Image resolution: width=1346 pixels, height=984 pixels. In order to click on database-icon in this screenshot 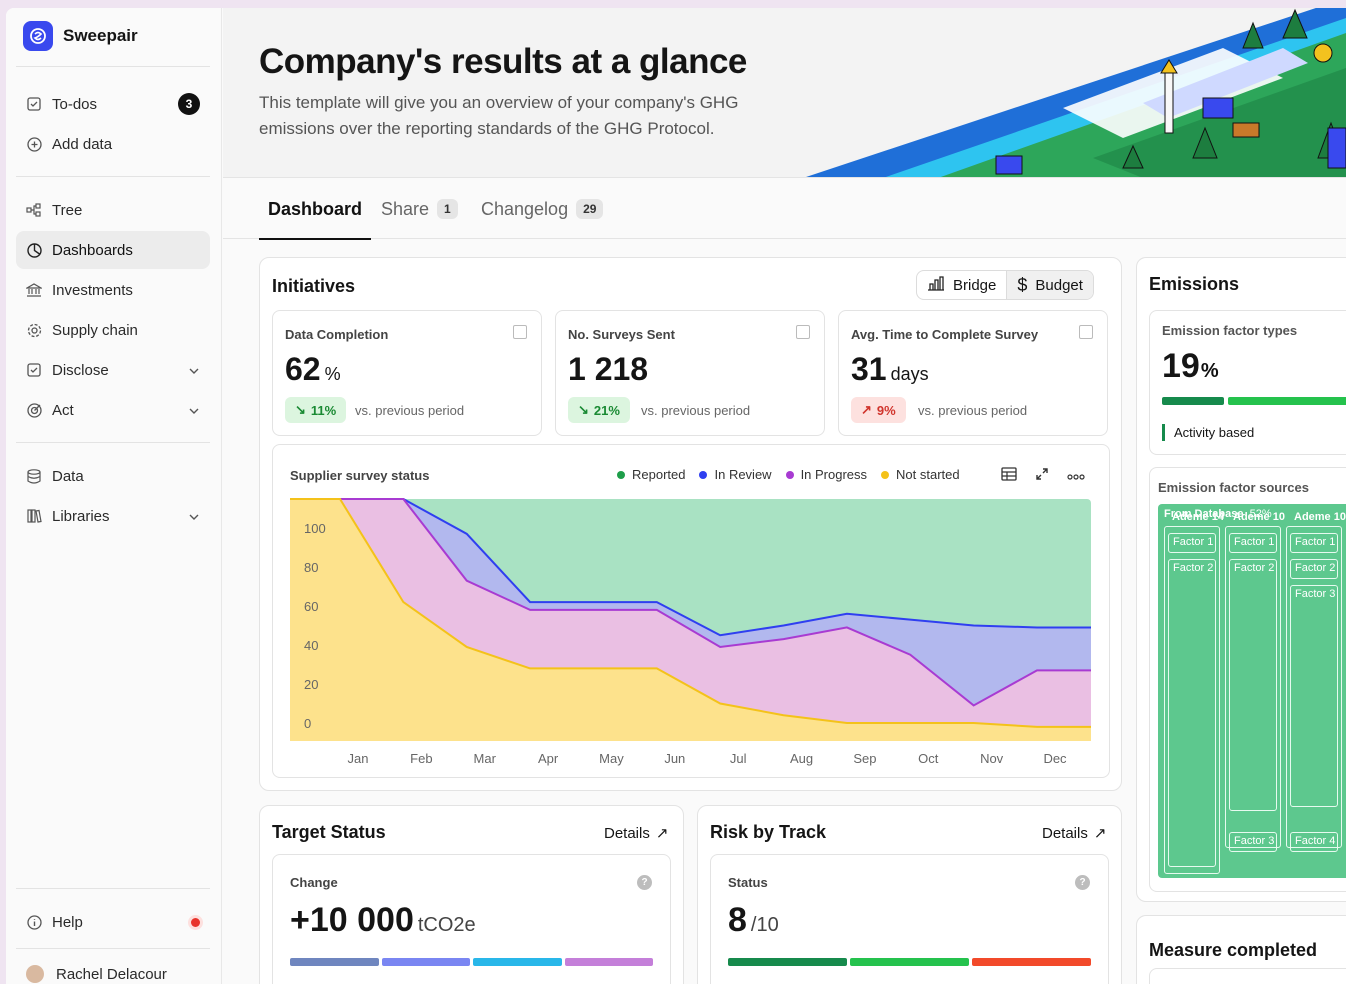, I will do `click(34, 476)`.